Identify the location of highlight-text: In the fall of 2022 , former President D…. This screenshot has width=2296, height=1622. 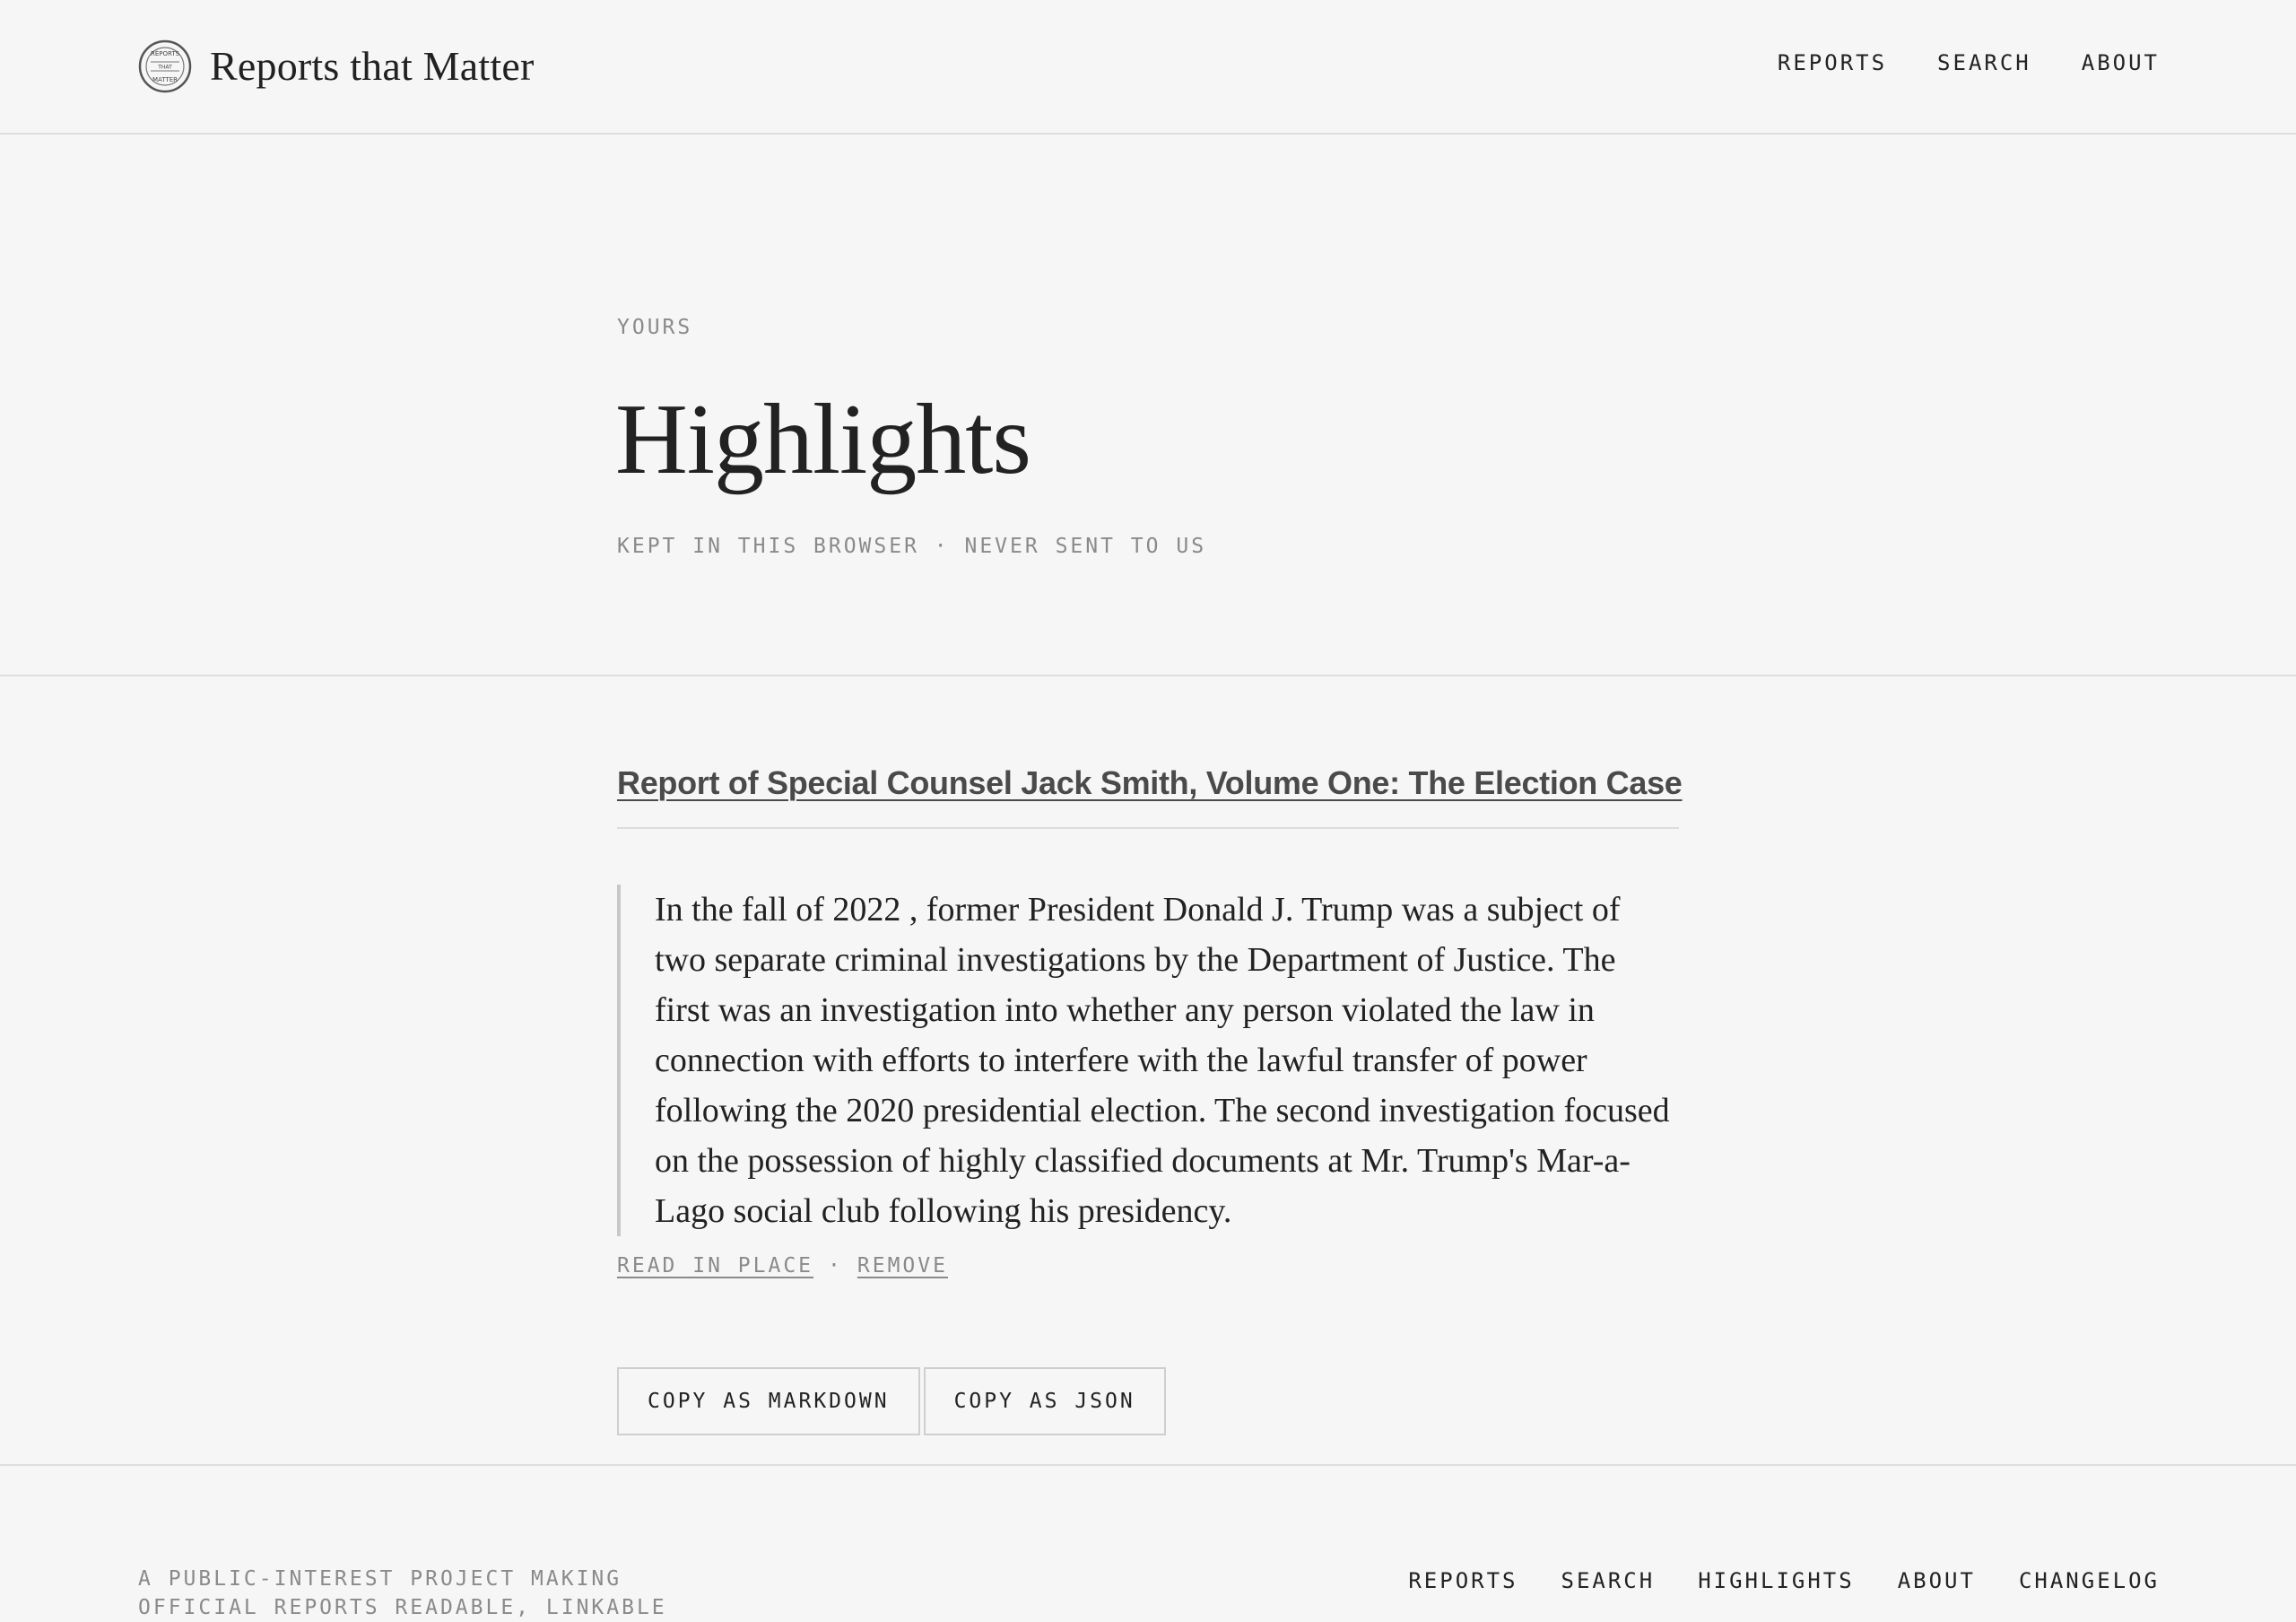
(1162, 1061).